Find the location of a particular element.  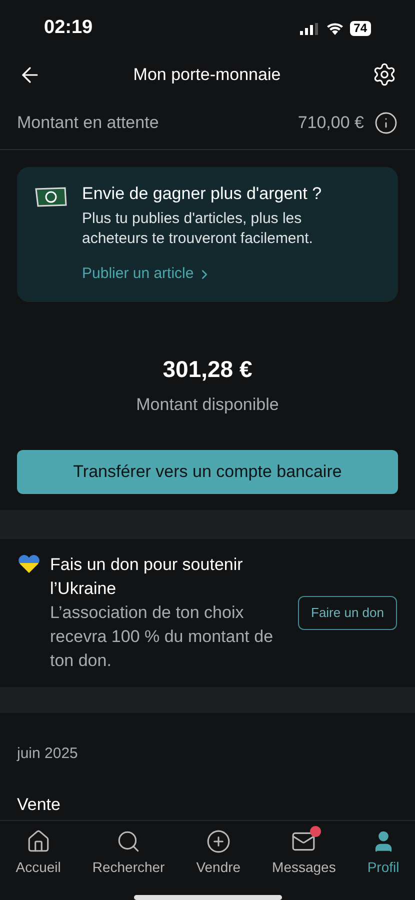

tab-button: Accueil is located at coordinates (38, 853).